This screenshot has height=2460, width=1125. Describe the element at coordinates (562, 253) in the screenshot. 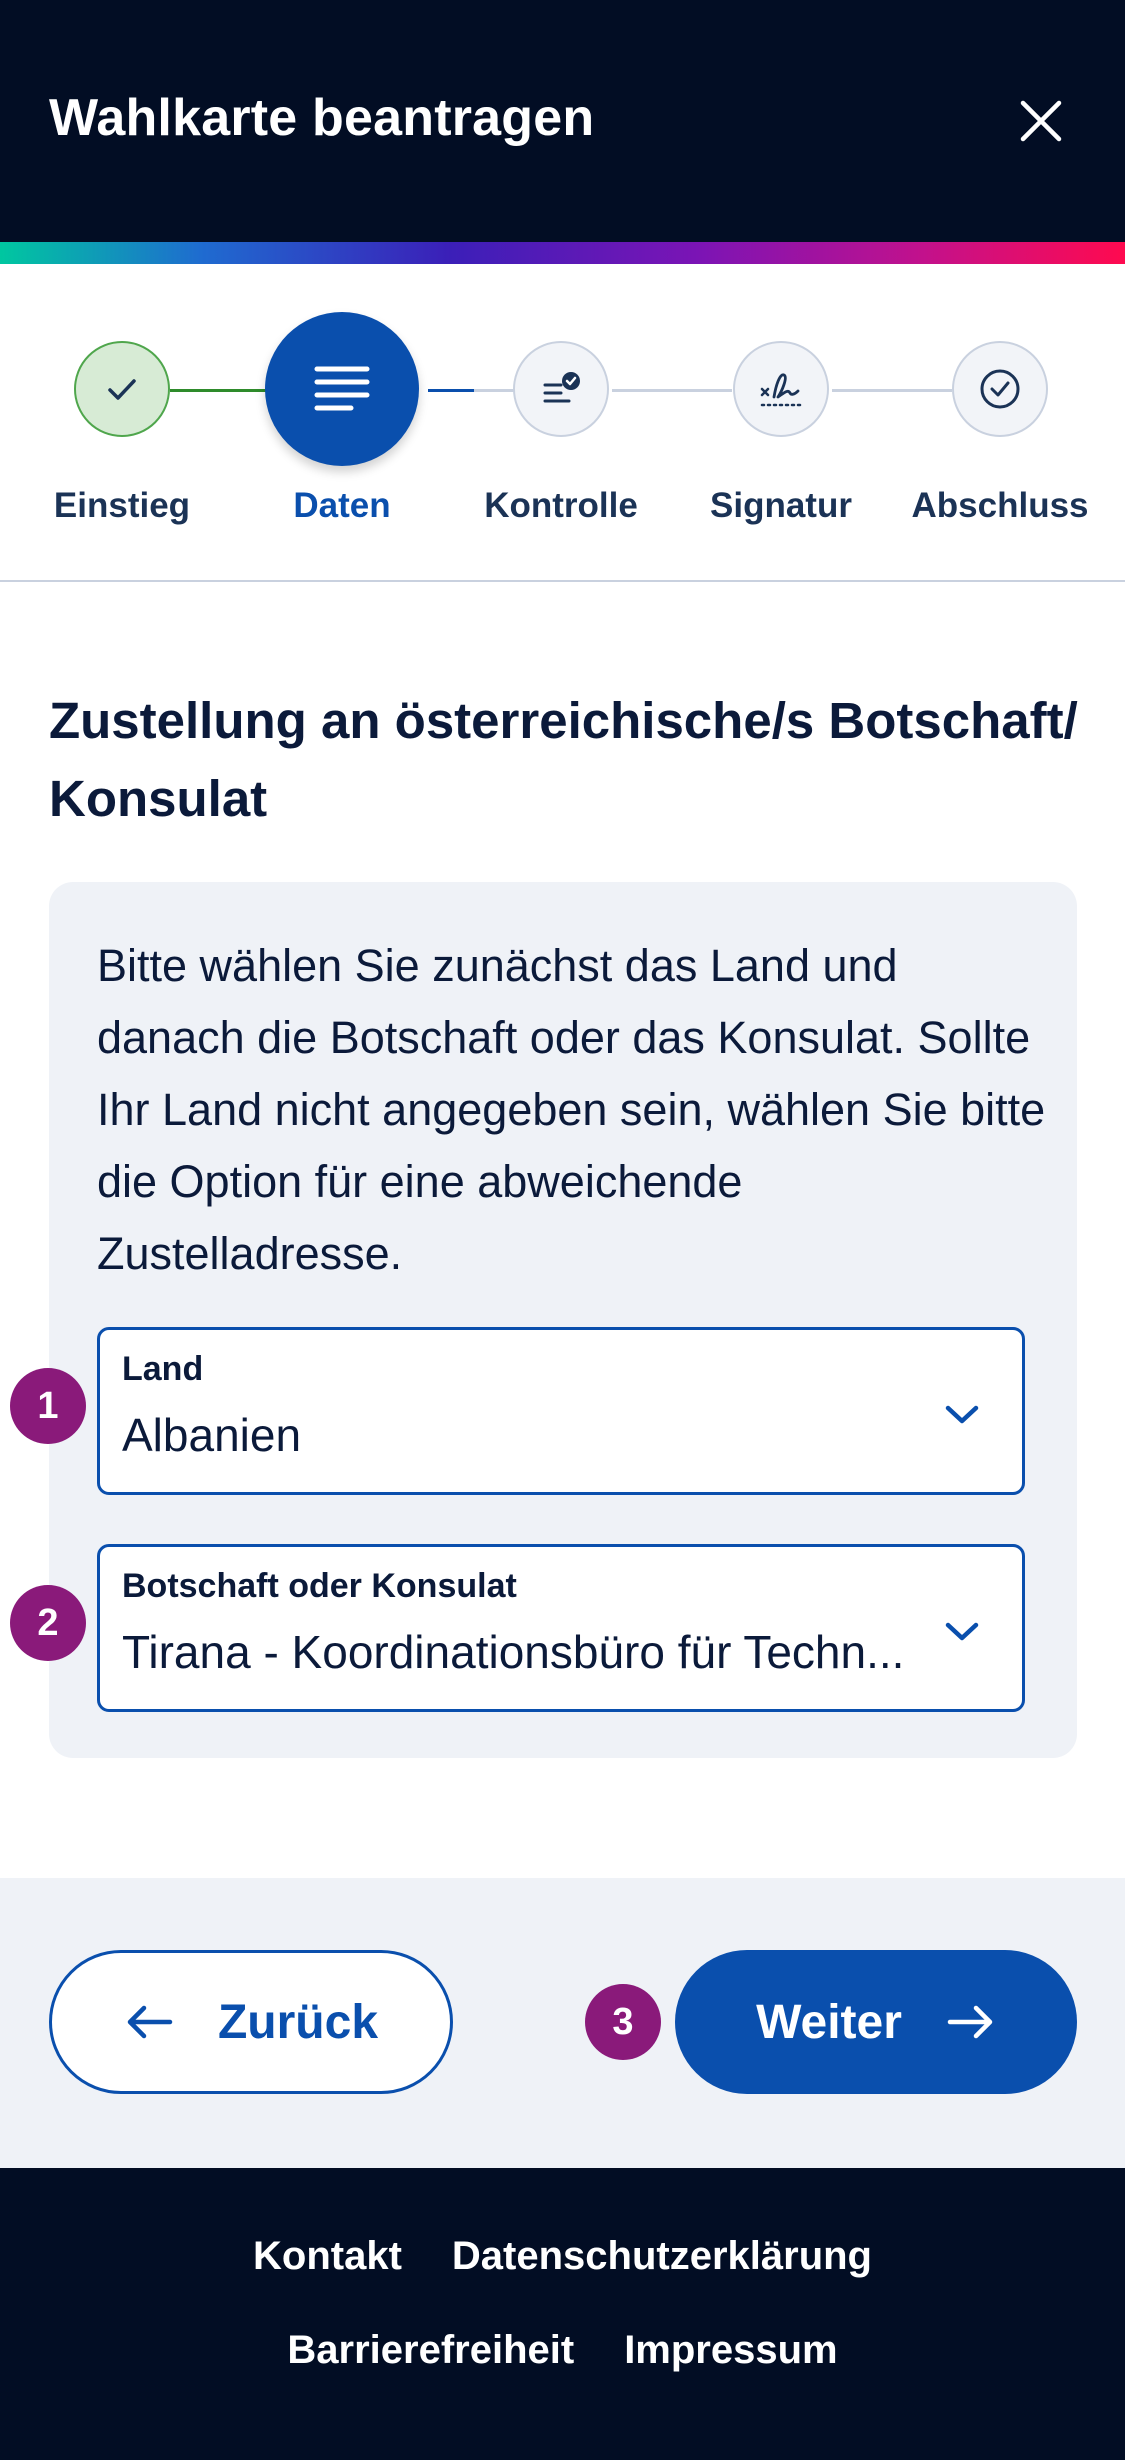

I see `brand-gradient-bar` at that location.